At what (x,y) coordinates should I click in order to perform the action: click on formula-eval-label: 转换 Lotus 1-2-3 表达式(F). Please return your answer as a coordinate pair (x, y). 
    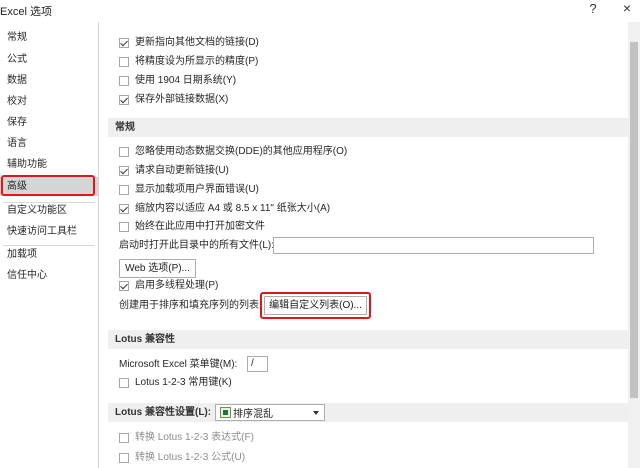
    Looking at the image, I should click on (194, 437).